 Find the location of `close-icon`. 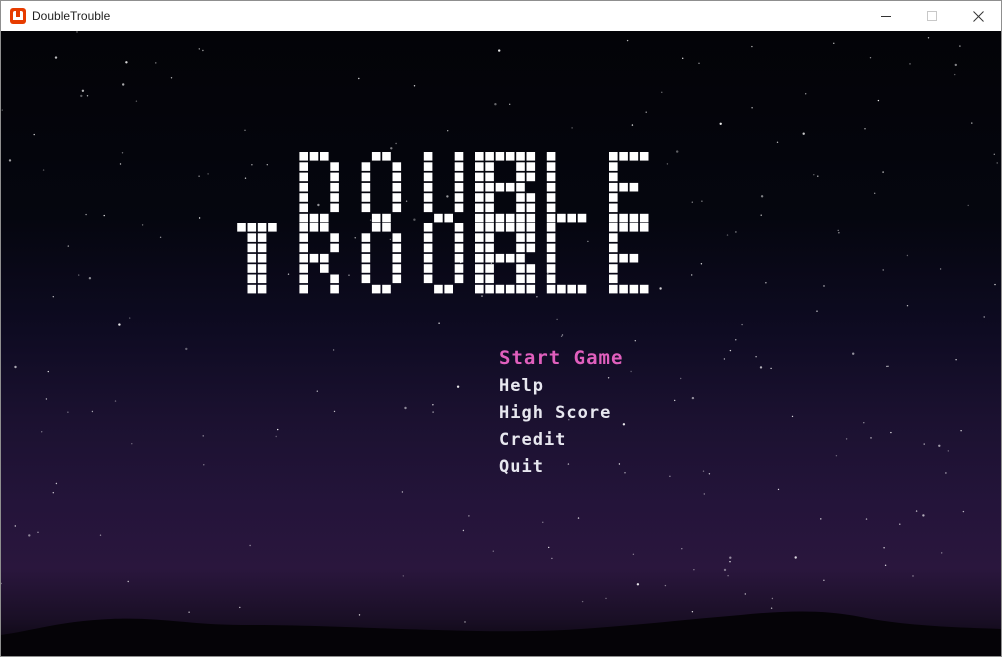

close-icon is located at coordinates (978, 16).